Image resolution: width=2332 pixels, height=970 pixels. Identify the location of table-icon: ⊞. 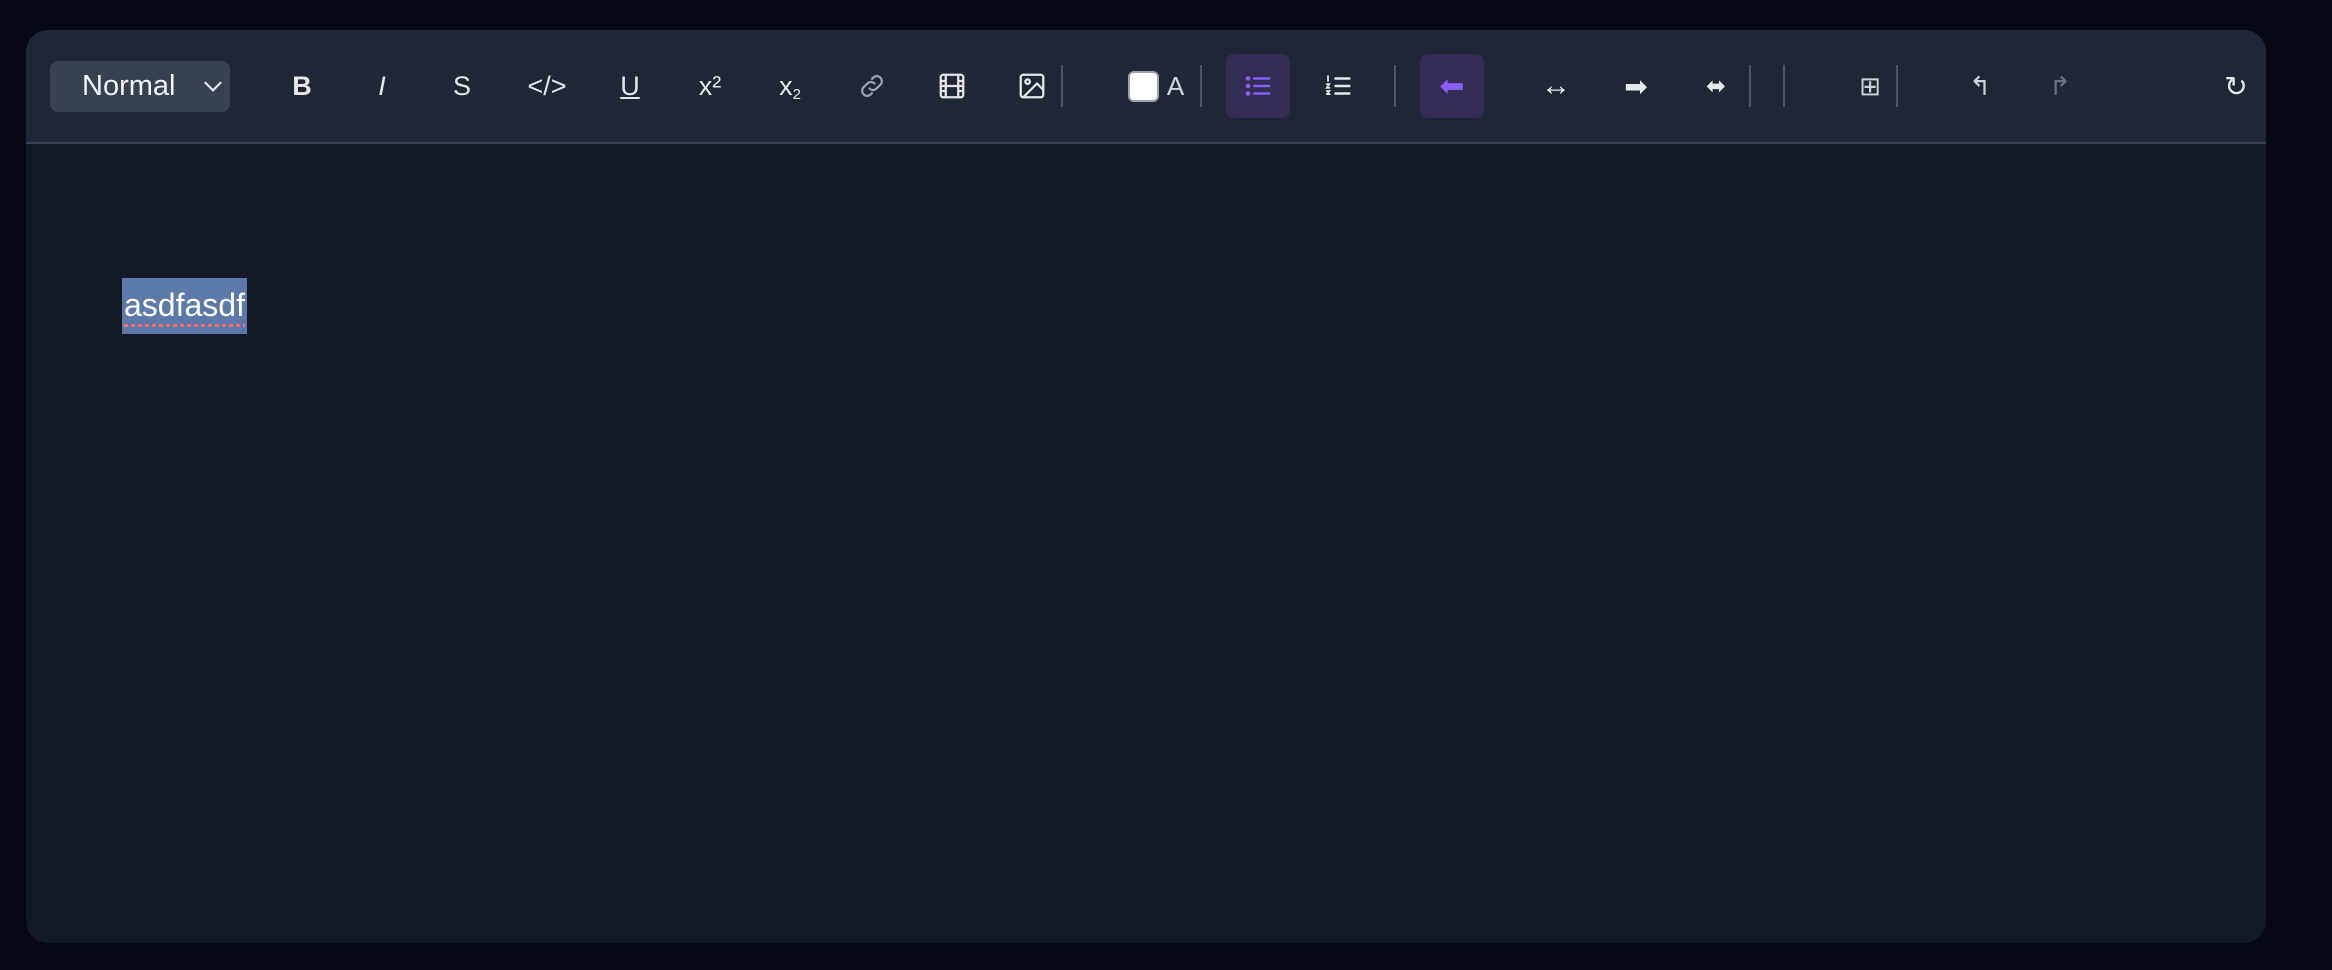
(1870, 85).